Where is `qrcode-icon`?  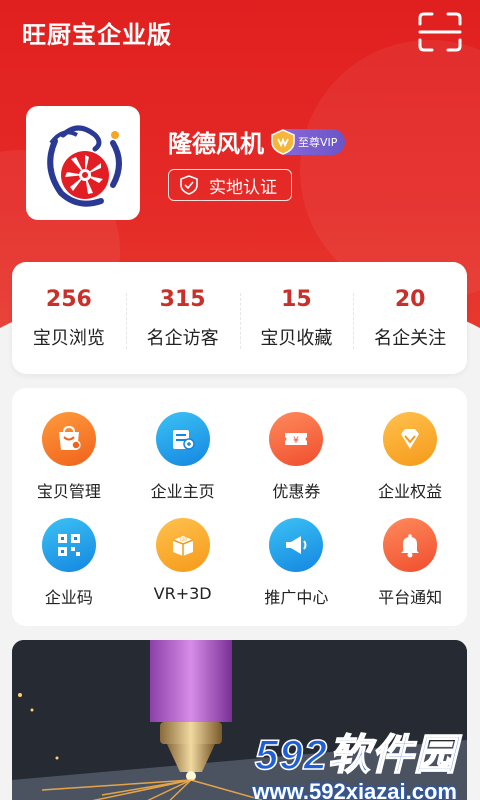
qrcode-icon is located at coordinates (68, 545).